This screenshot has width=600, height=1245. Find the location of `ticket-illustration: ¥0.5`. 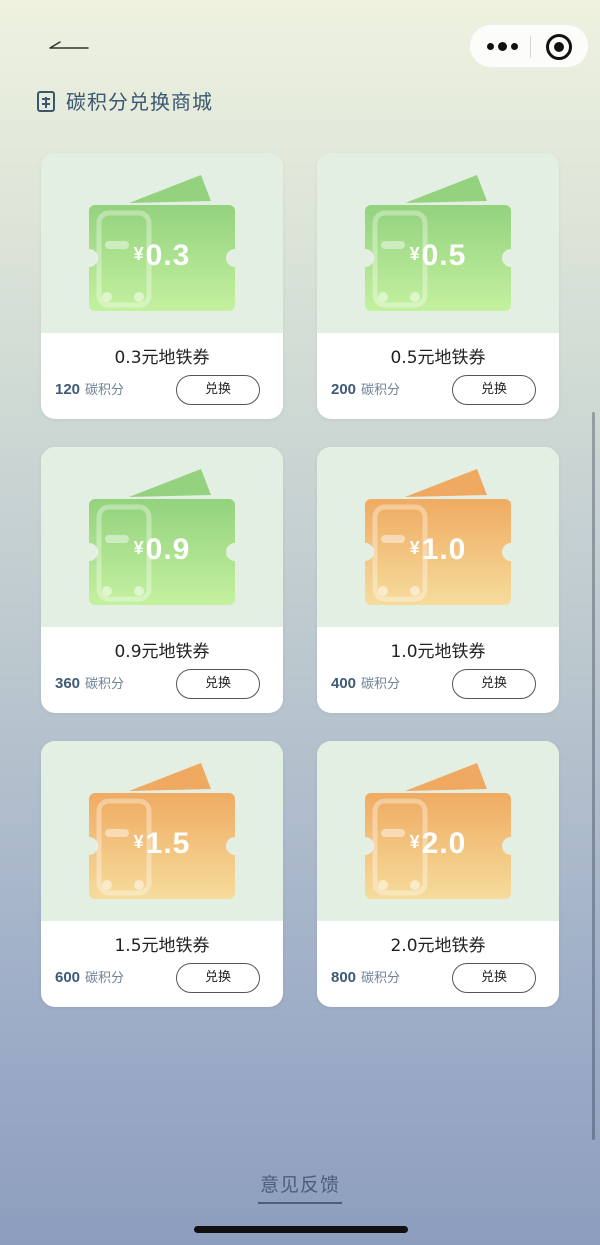

ticket-illustration: ¥0.5 is located at coordinates (438, 243).